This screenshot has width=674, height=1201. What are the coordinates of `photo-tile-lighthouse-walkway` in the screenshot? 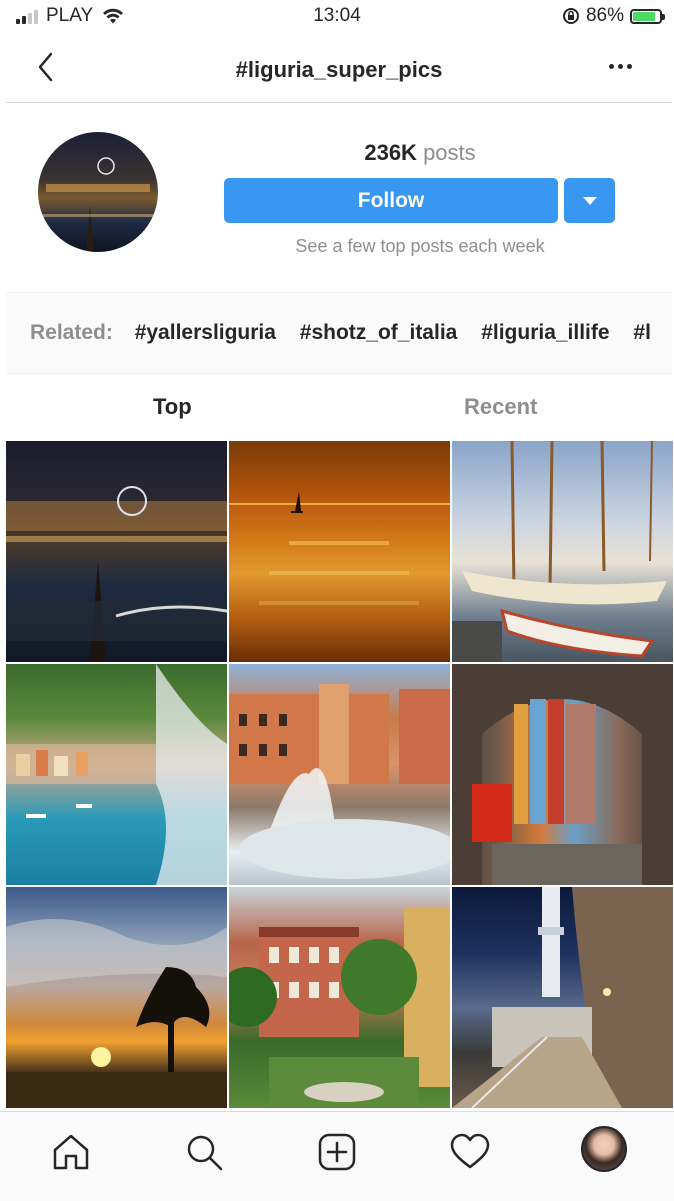 It's located at (562, 997).